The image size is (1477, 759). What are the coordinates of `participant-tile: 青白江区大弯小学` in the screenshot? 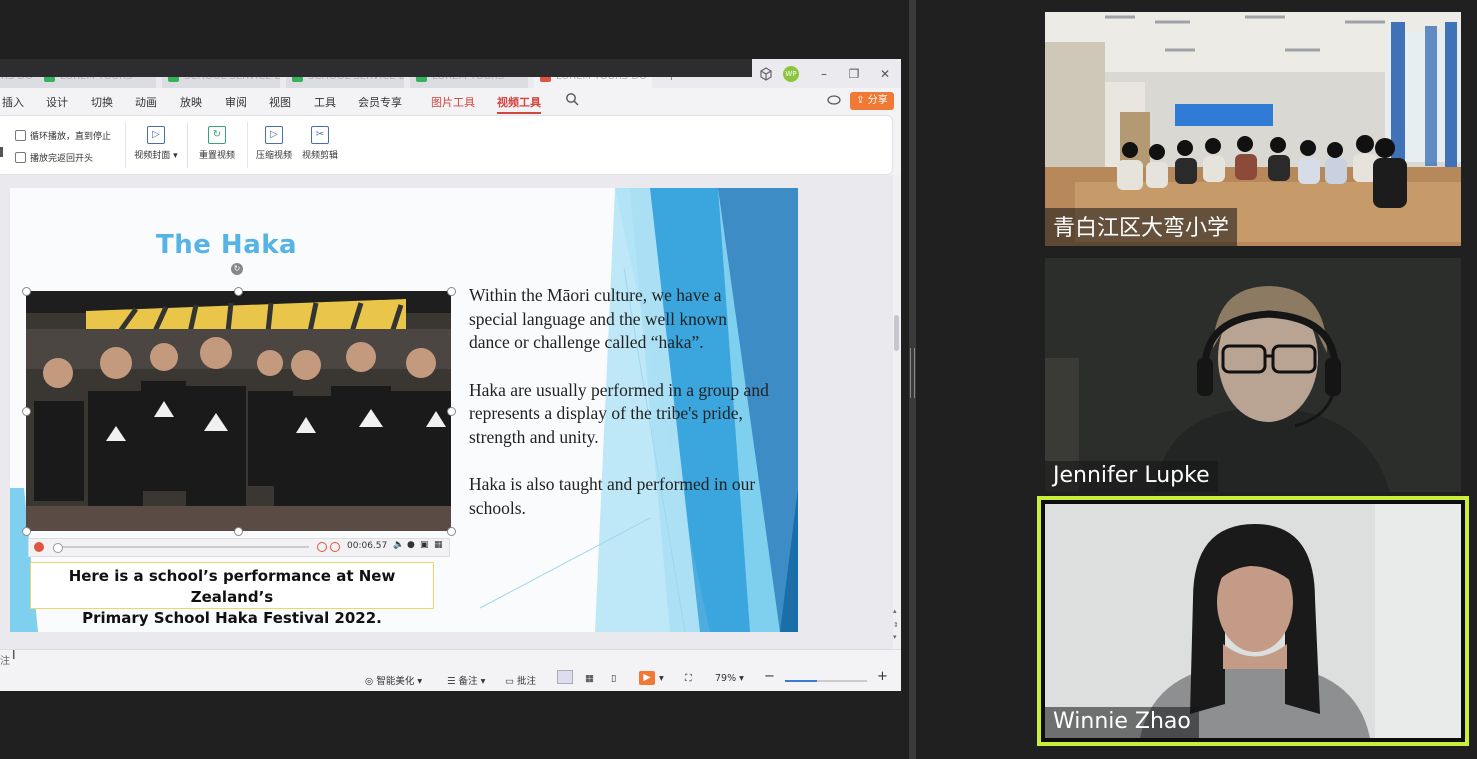 It's located at (1253, 129).